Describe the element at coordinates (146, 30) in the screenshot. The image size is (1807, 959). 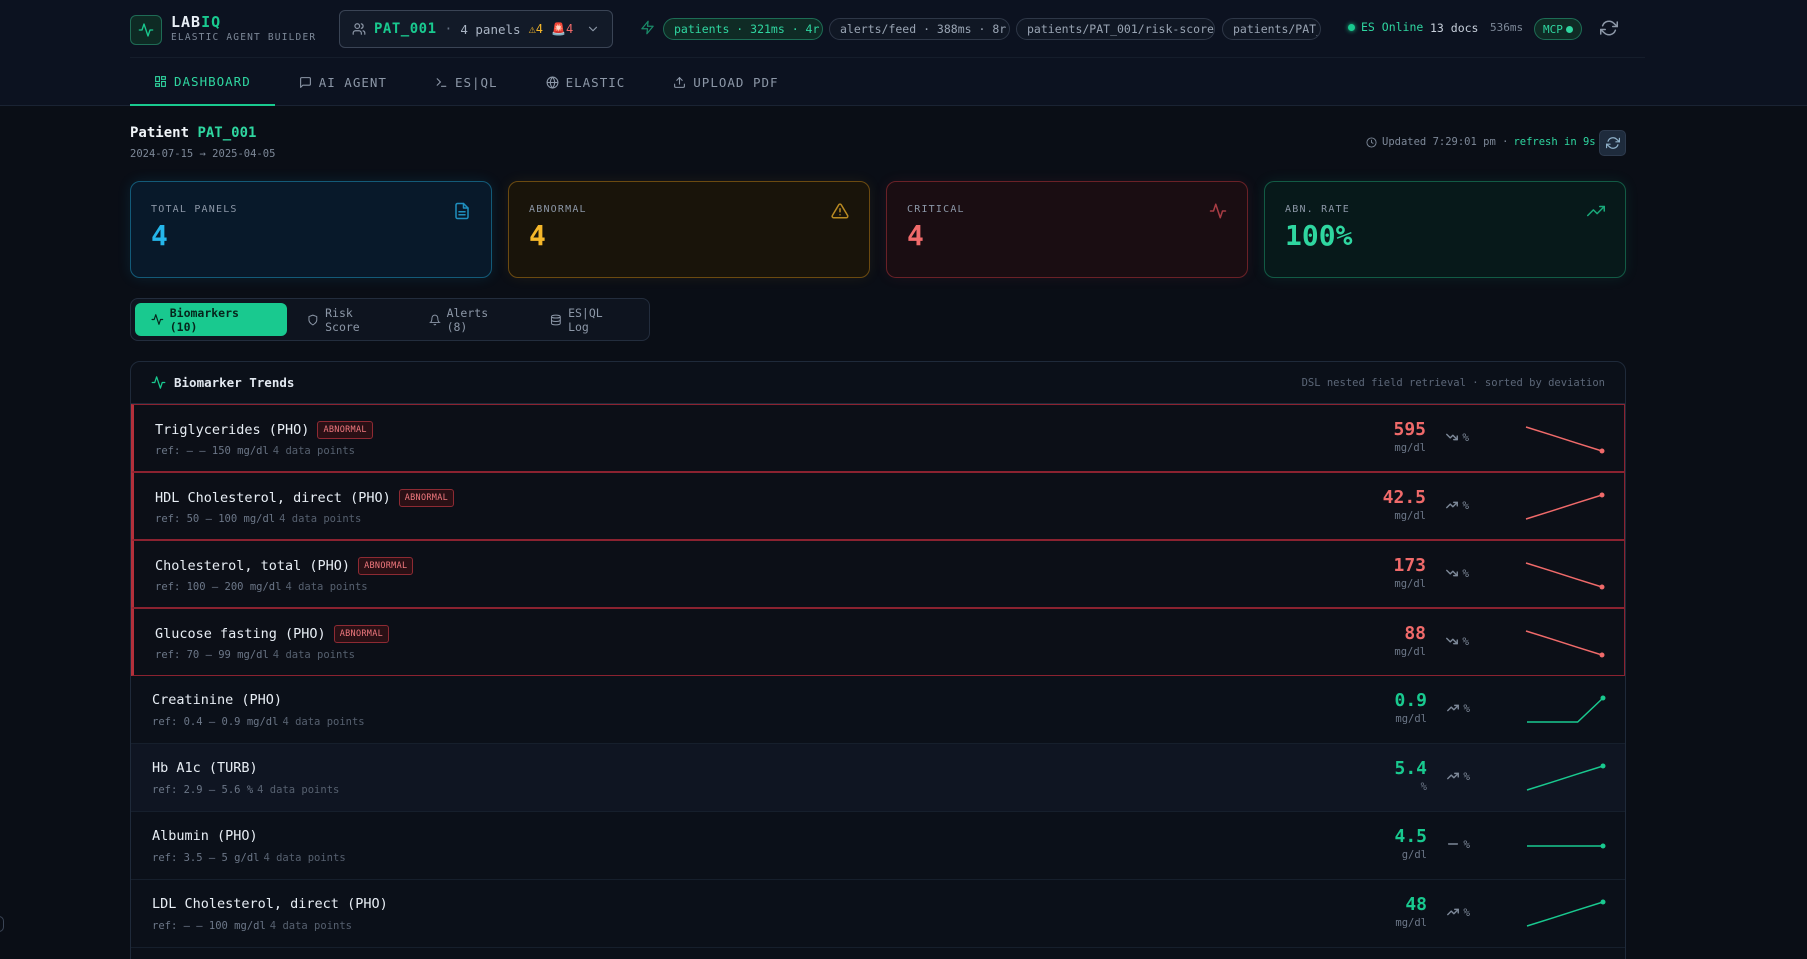
I see `logo` at that location.